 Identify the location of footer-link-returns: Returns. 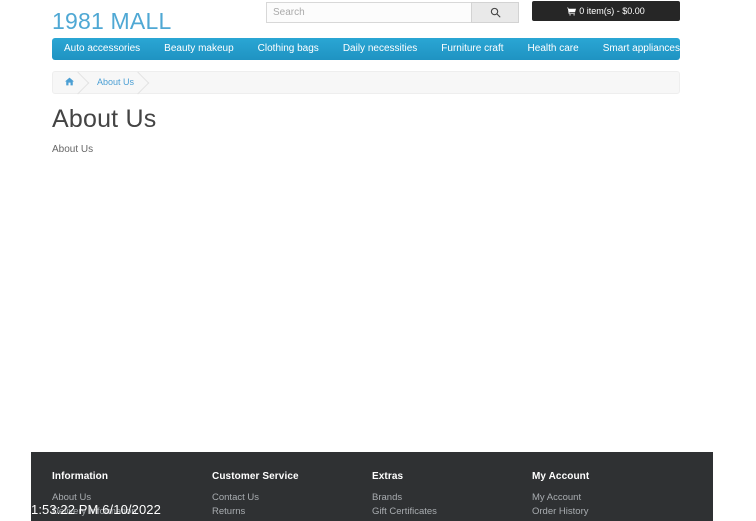
(292, 512).